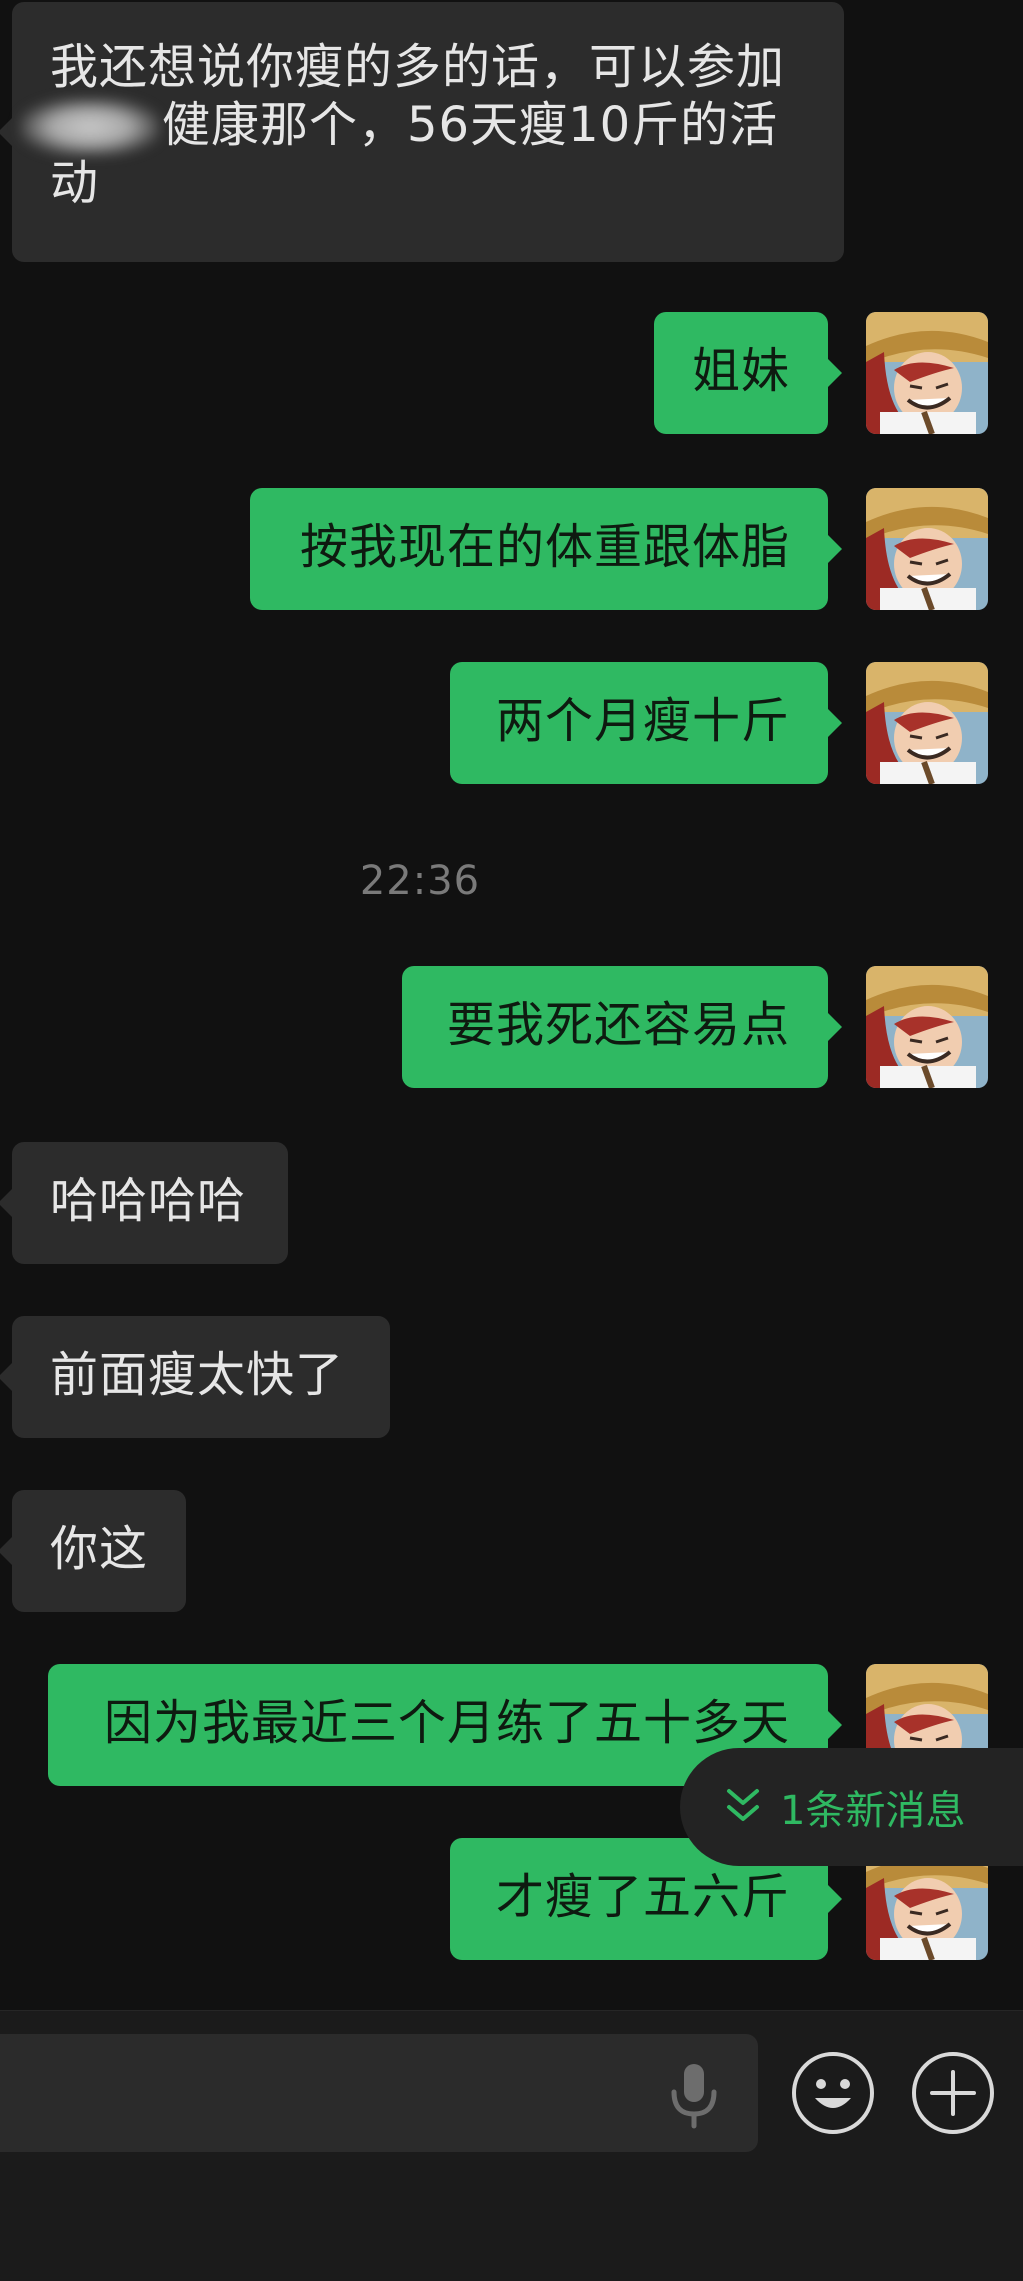 The width and height of the screenshot is (1023, 2281). I want to click on message-text: 两个月瘦十斤, so click(642, 721).